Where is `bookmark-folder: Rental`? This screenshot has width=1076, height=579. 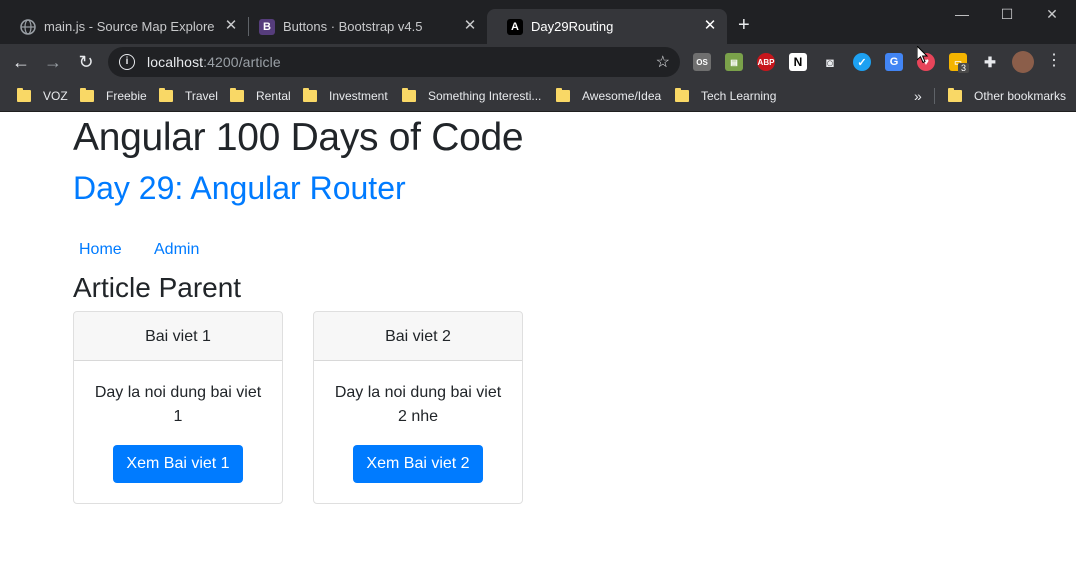
bookmark-folder: Rental is located at coordinates (260, 96).